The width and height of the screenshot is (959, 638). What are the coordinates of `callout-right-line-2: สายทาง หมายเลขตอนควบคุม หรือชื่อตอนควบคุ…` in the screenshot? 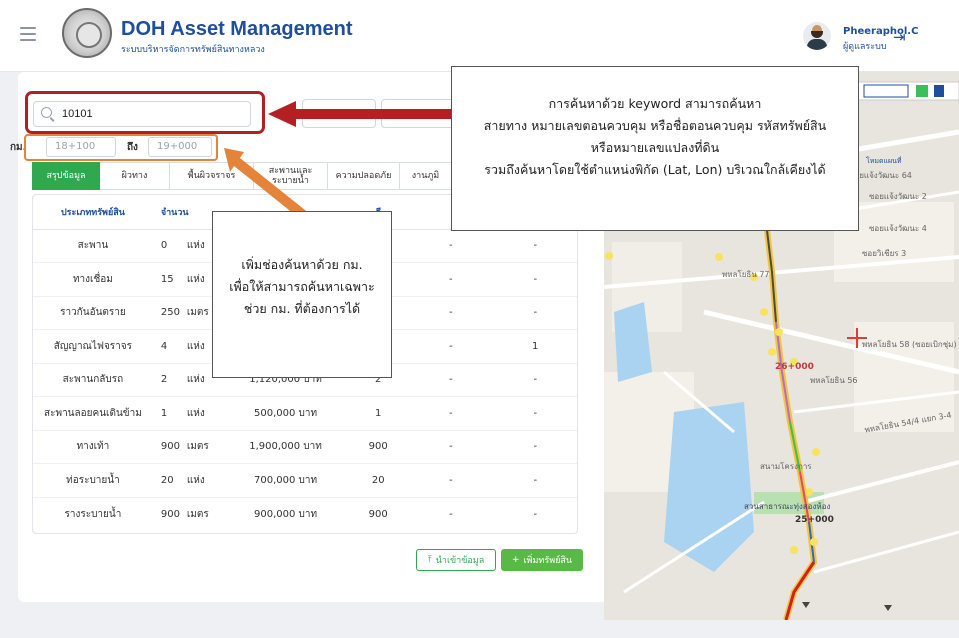 It's located at (655, 125).